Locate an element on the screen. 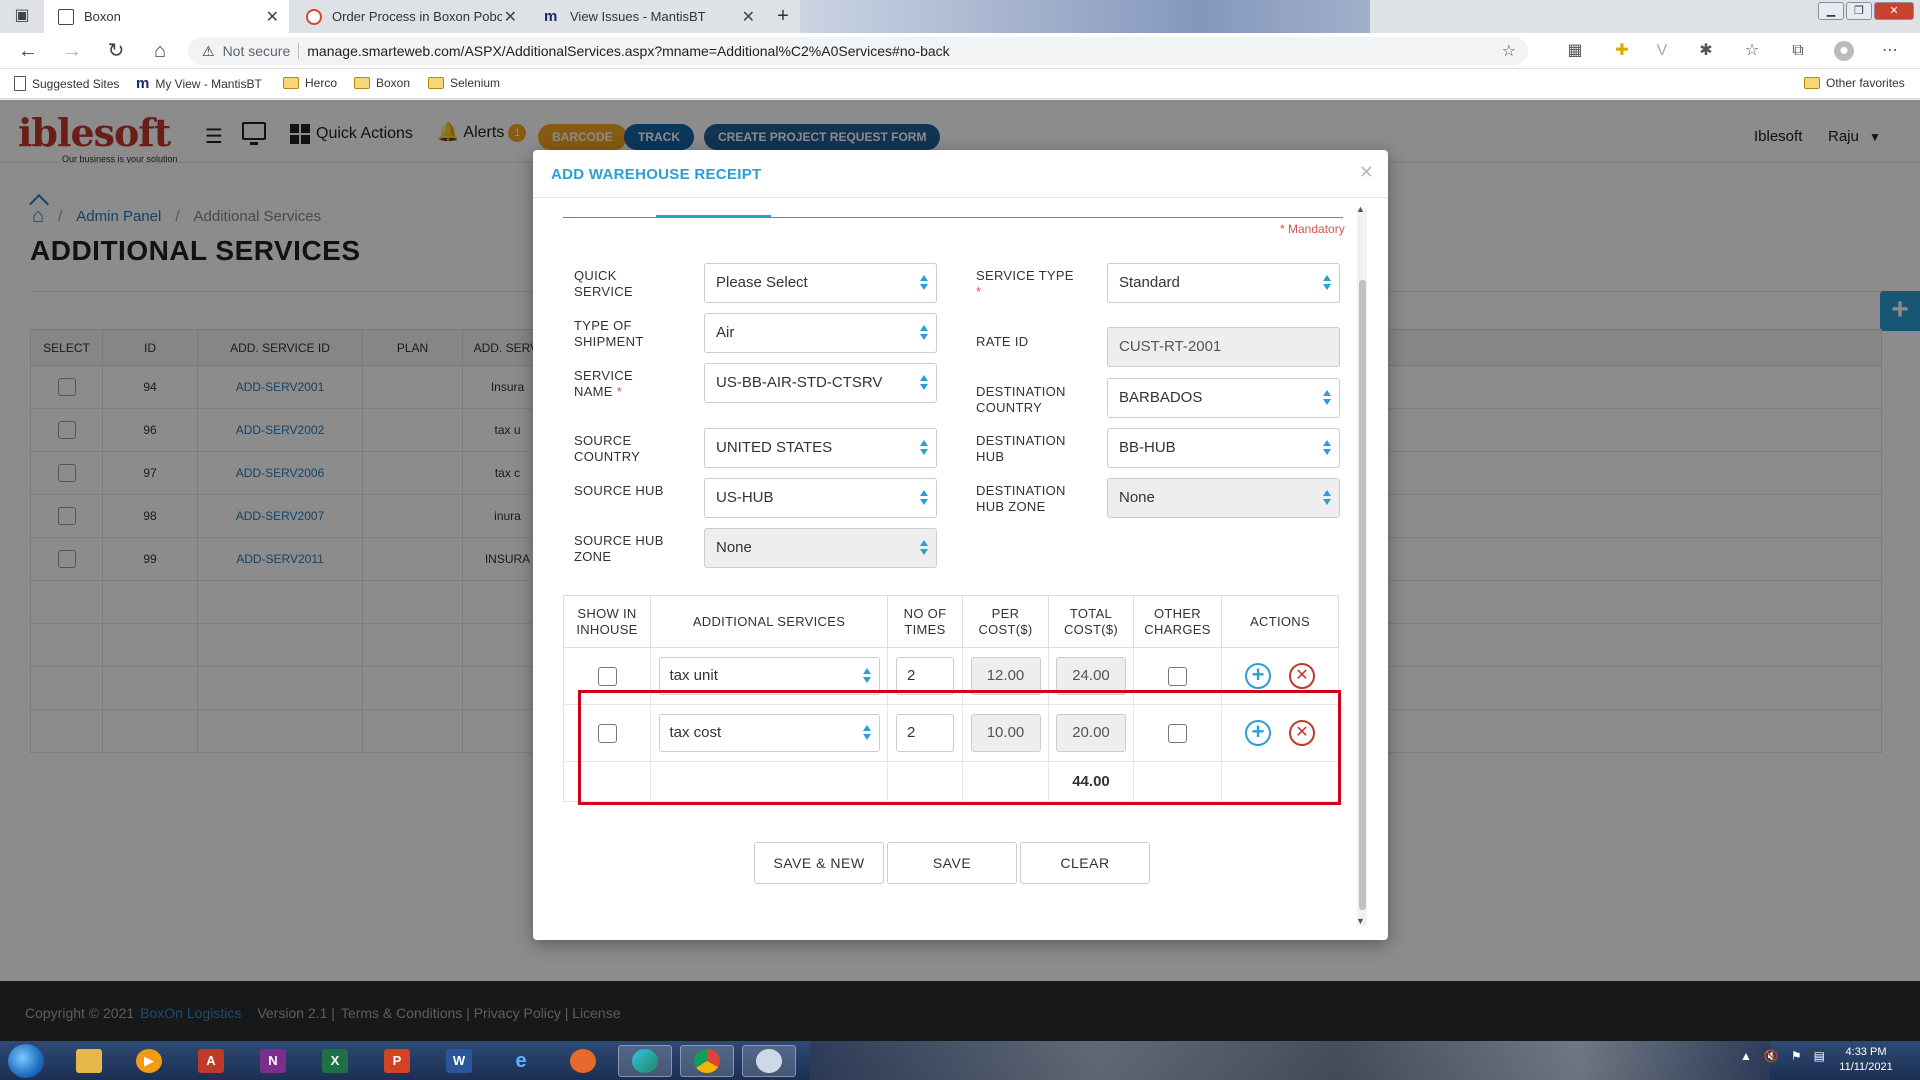  column-header: ADDITIONAL SERVICES is located at coordinates (769, 621).